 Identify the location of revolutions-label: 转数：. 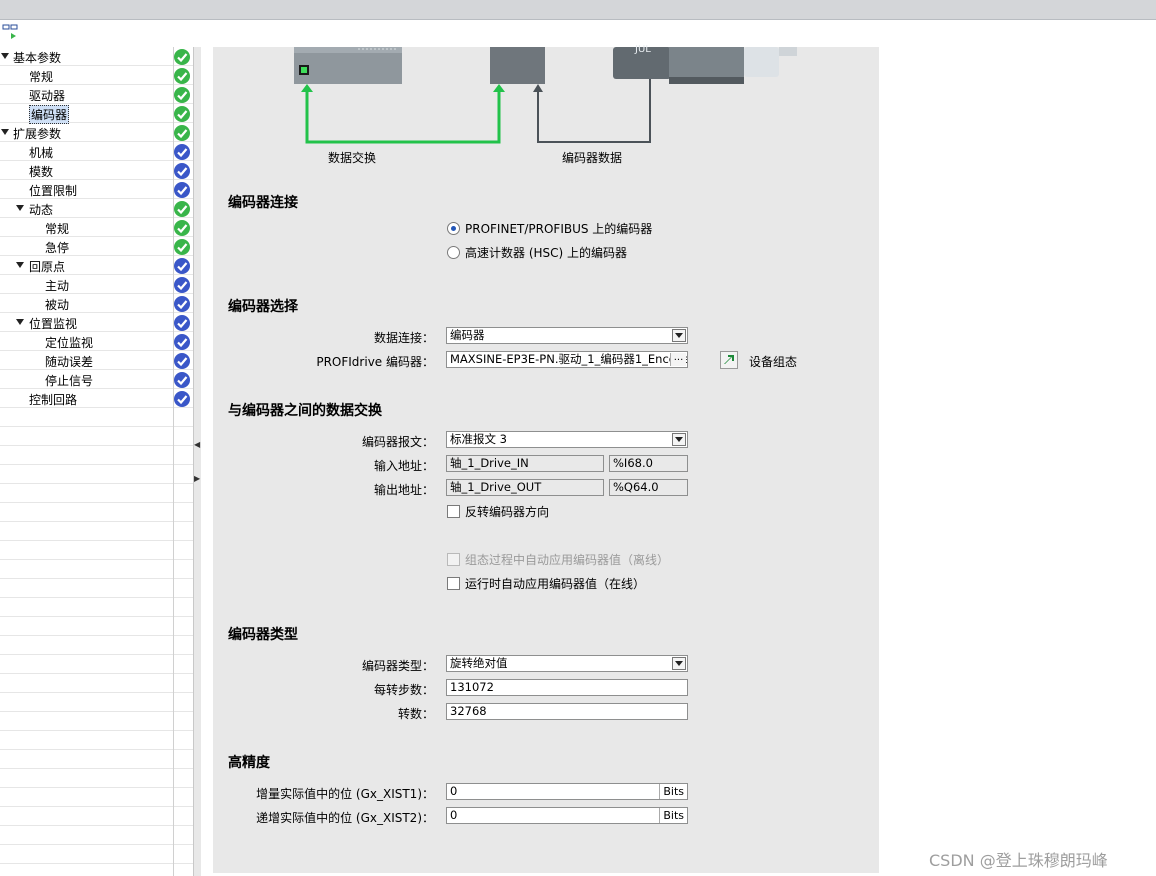
(415, 714).